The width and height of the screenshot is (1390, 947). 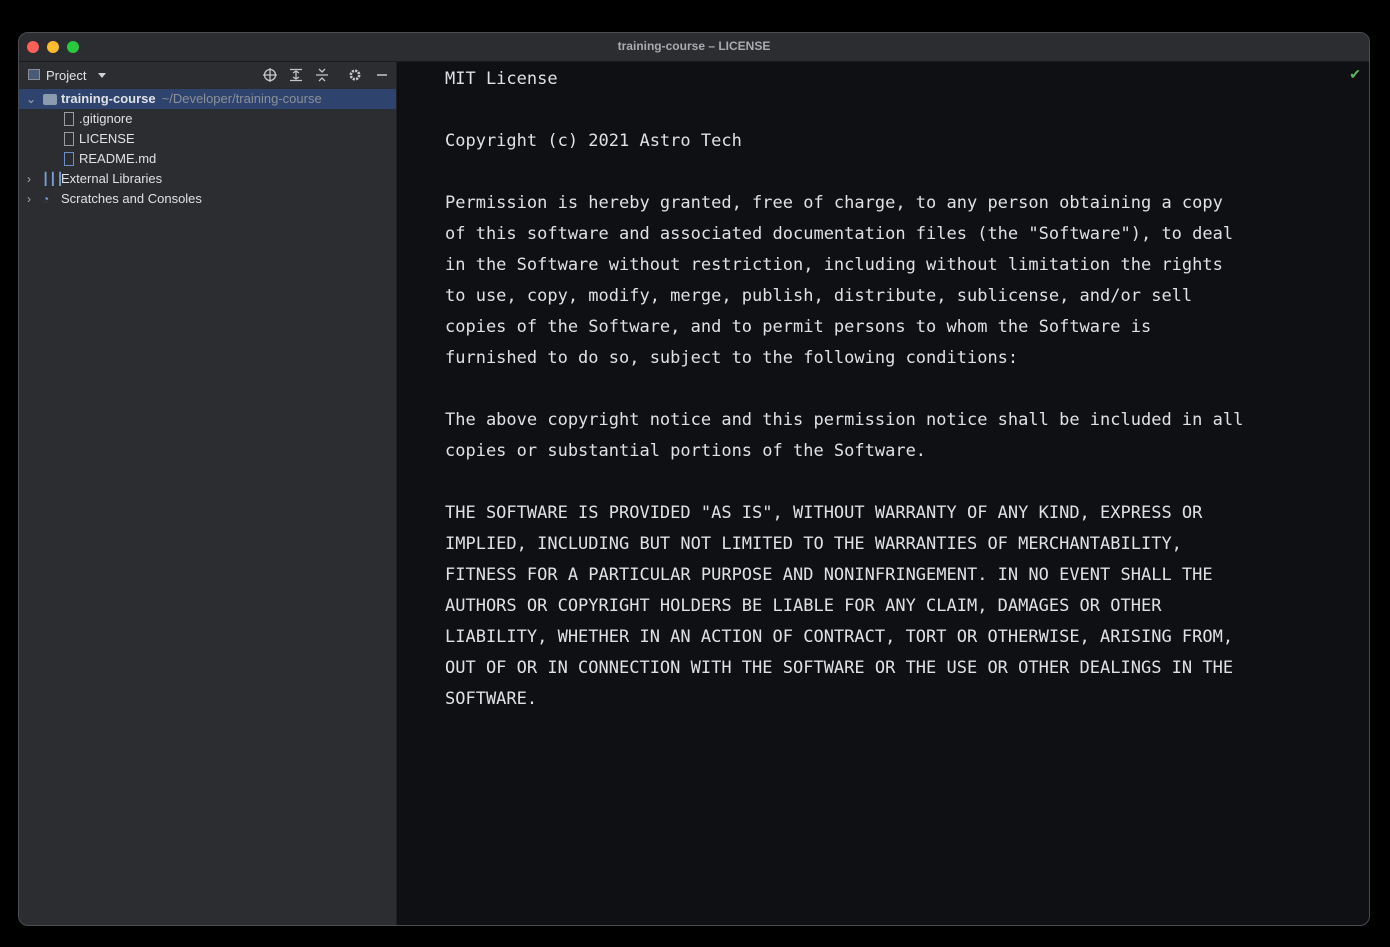 I want to click on window-title: training-course – LICENSE, so click(x=694, y=46).